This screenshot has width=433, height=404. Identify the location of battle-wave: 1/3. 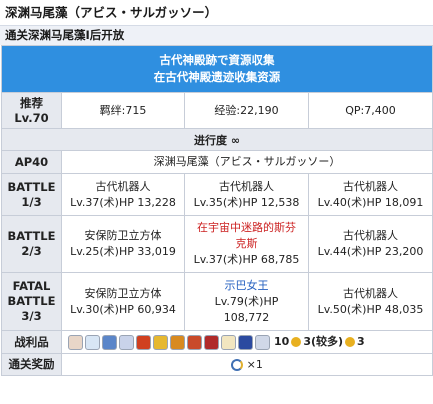
(31, 201).